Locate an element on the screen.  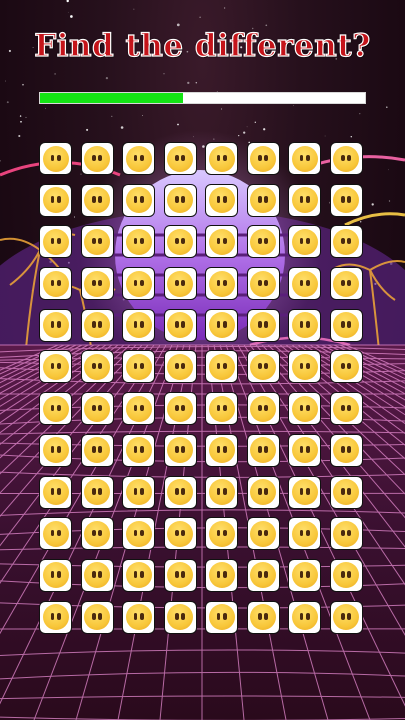
timer-progress-fill is located at coordinates (111, 98).